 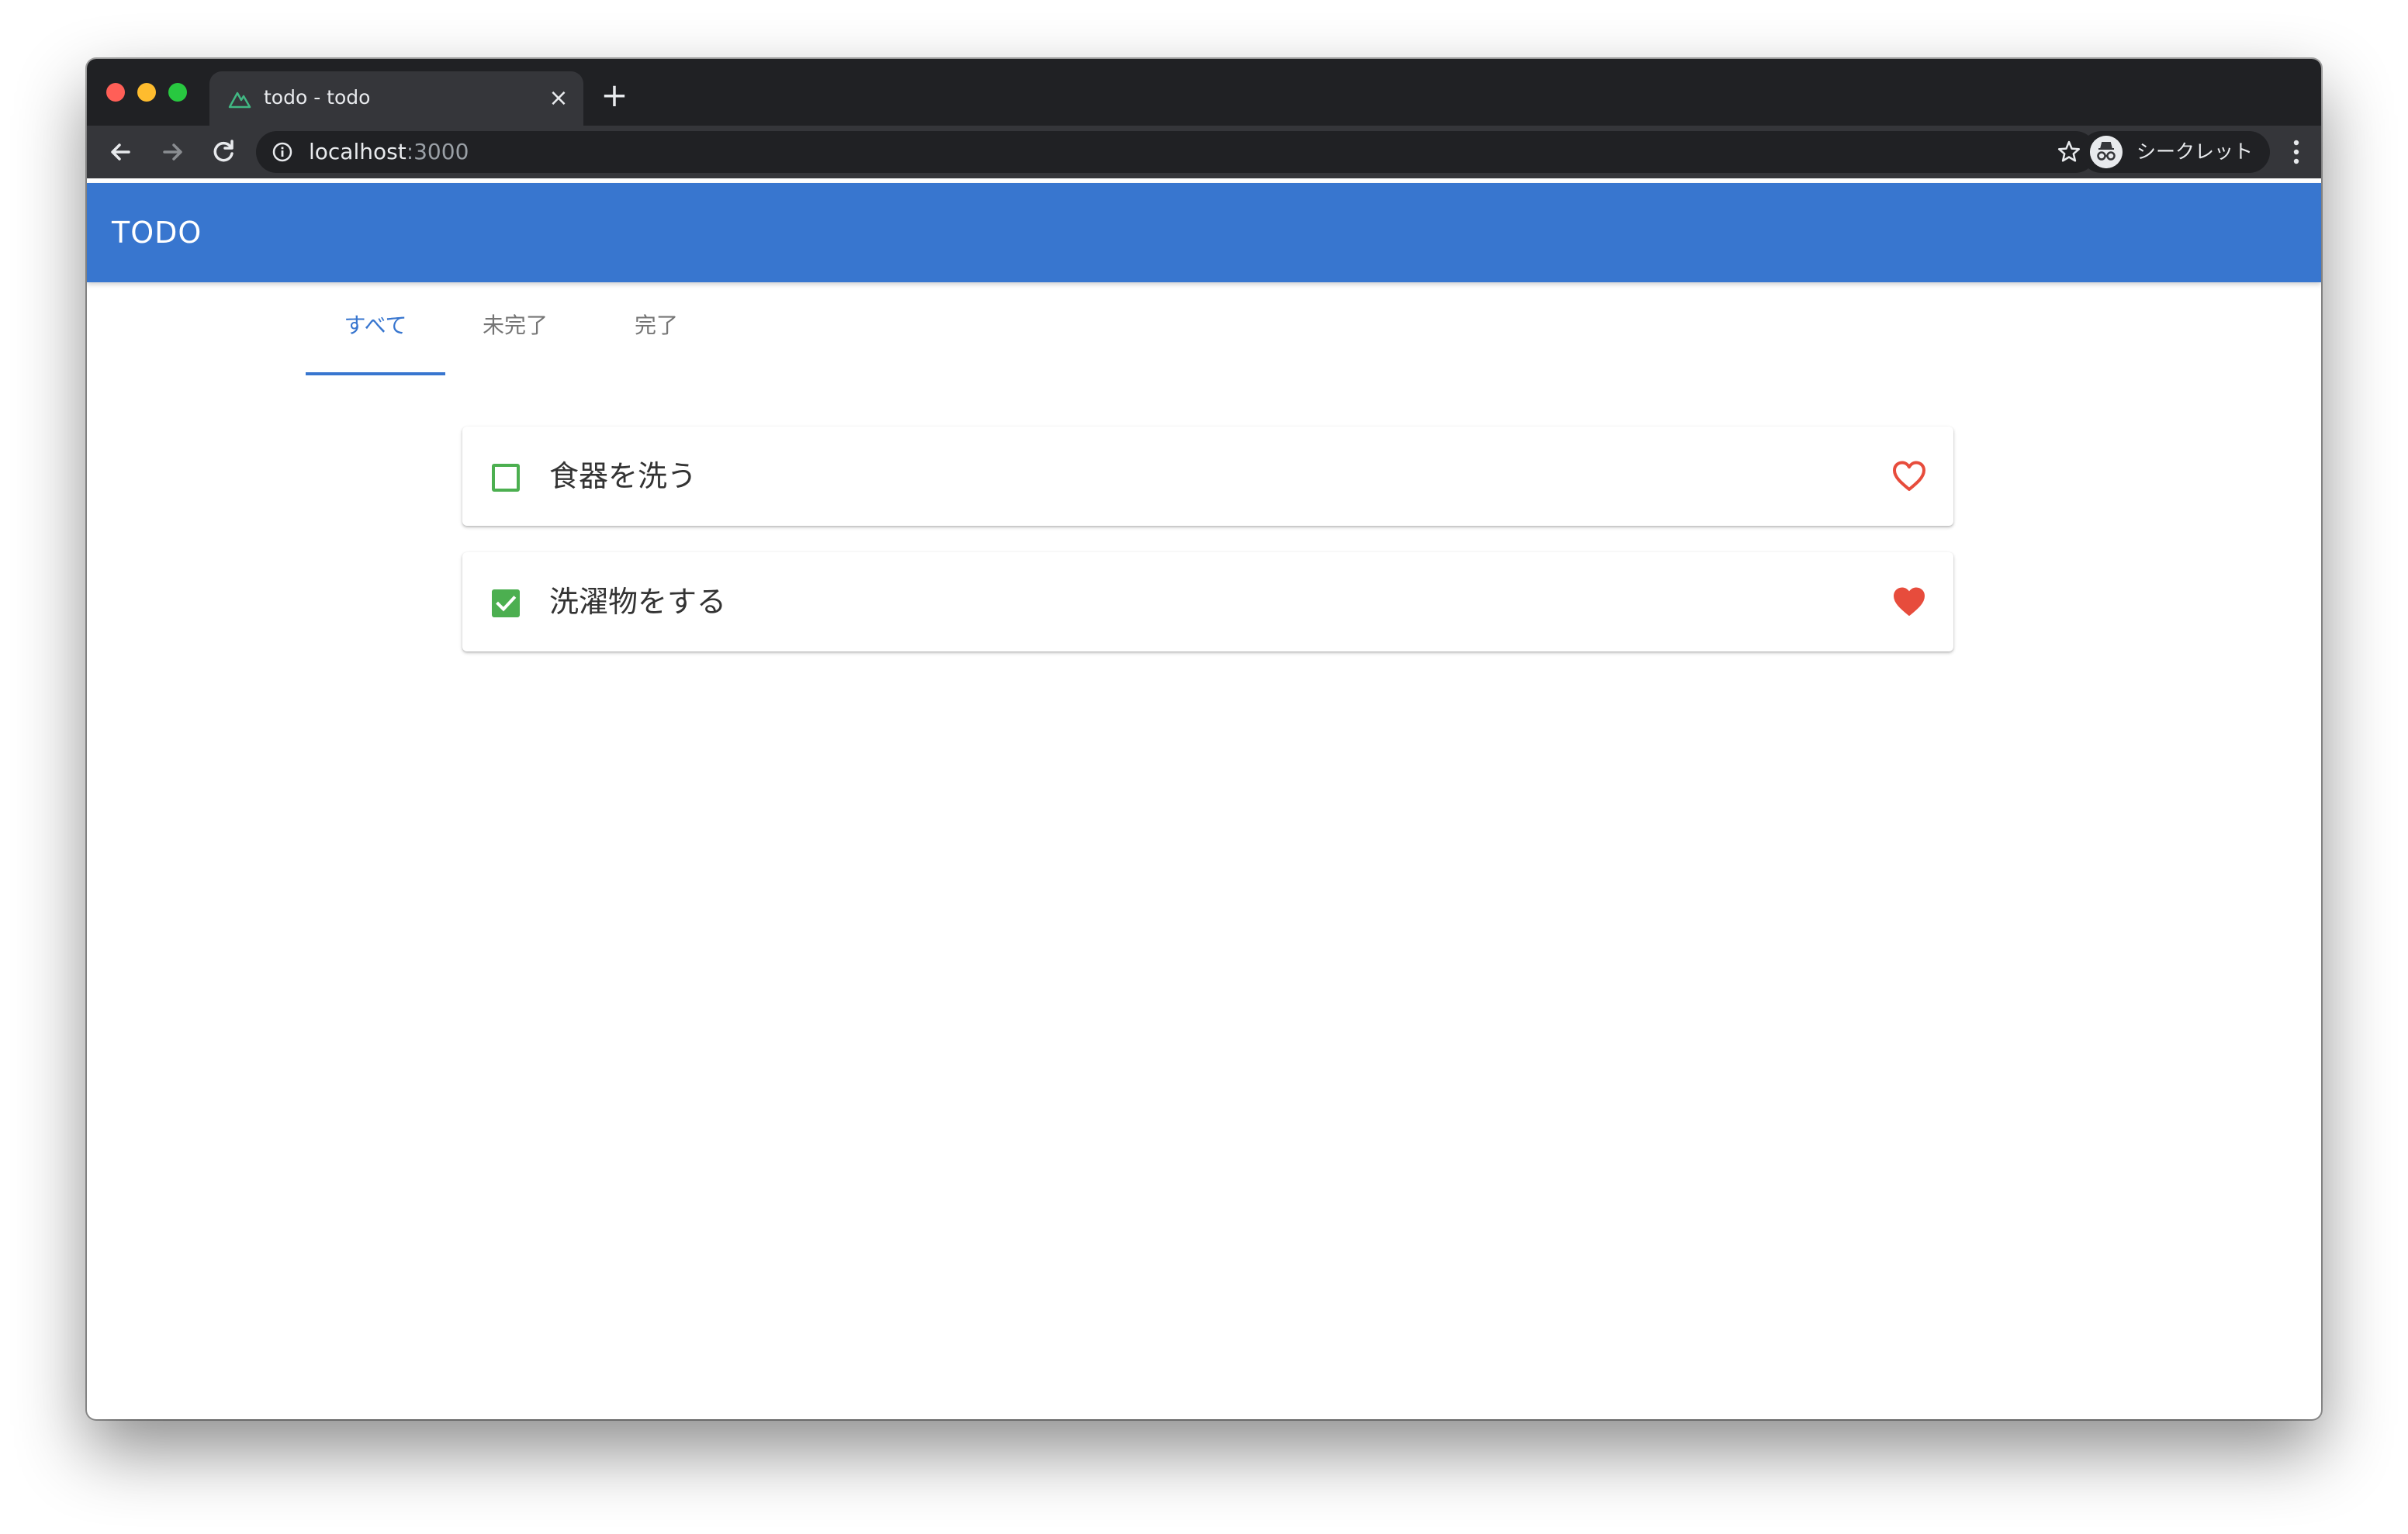 What do you see at coordinates (2106, 152) in the screenshot?
I see `incognito-icon` at bounding box center [2106, 152].